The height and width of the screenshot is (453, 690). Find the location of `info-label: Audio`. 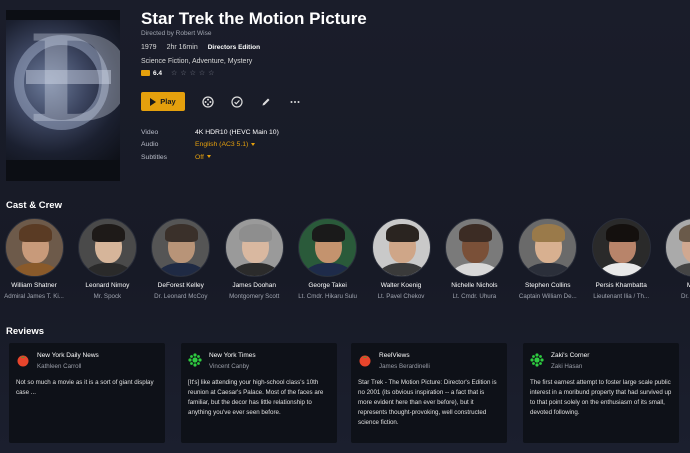

info-label: Audio is located at coordinates (150, 145).